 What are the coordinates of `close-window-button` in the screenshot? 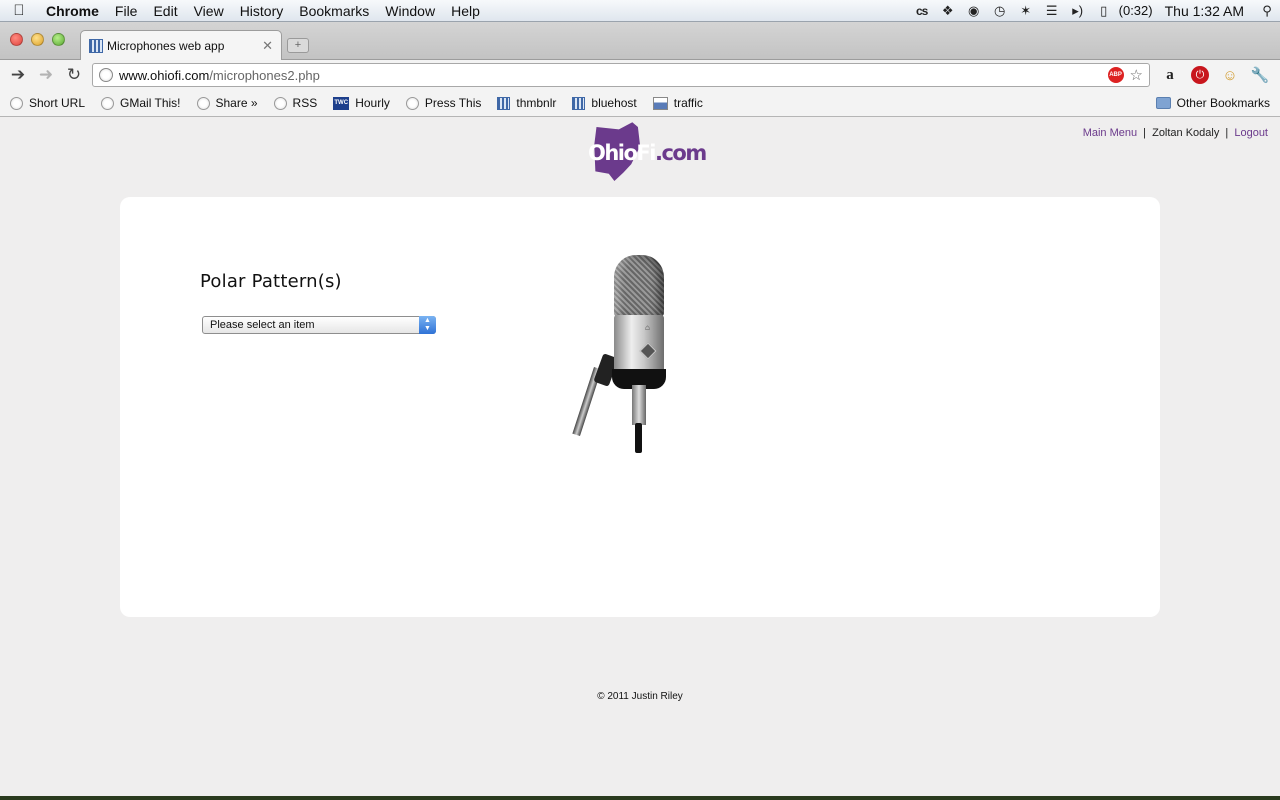 It's located at (16, 39).